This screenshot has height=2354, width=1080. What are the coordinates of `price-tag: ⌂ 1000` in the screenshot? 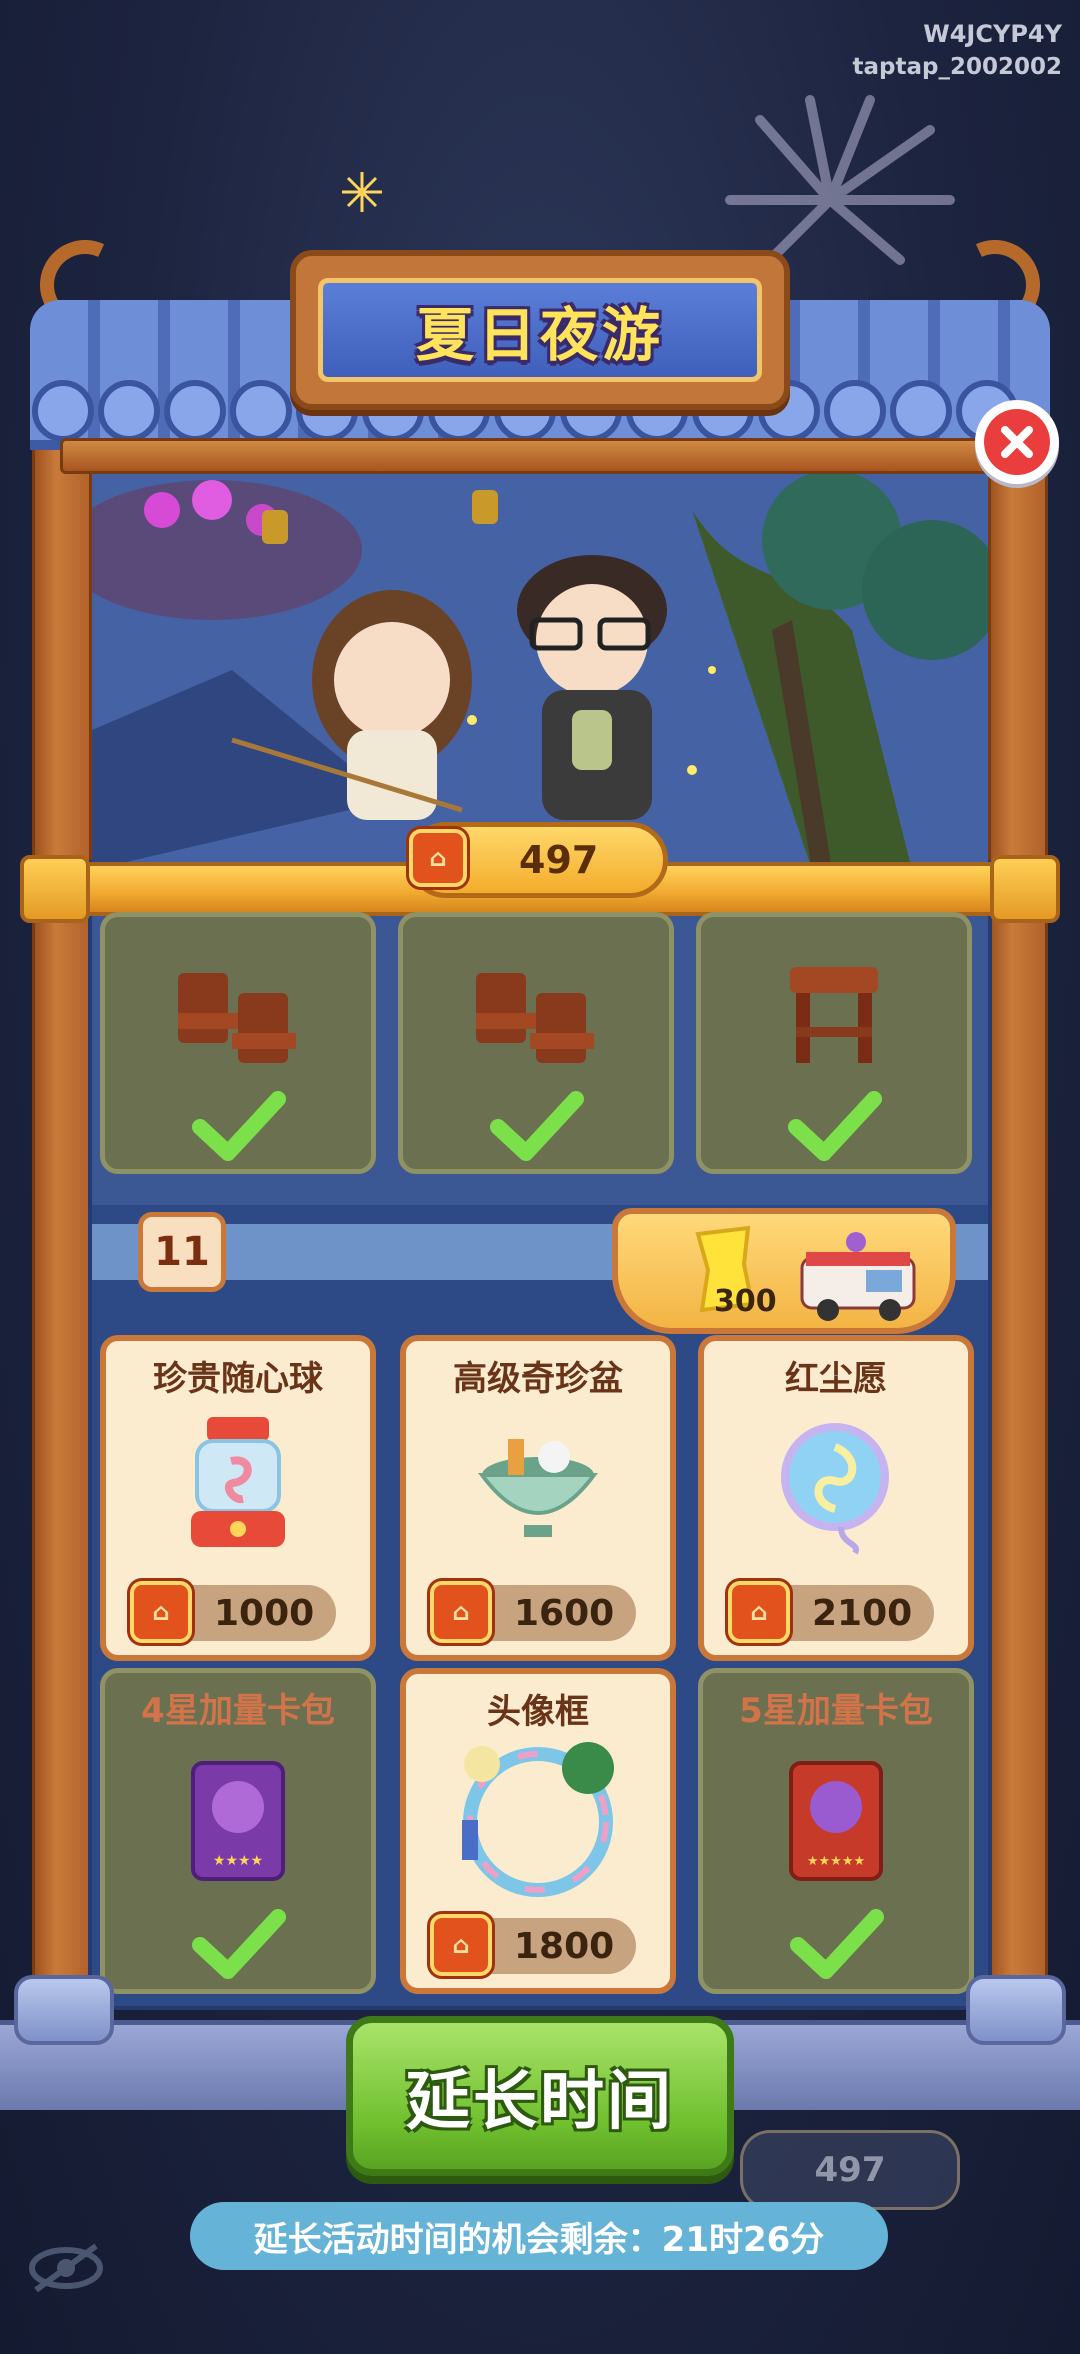 It's located at (233, 1612).